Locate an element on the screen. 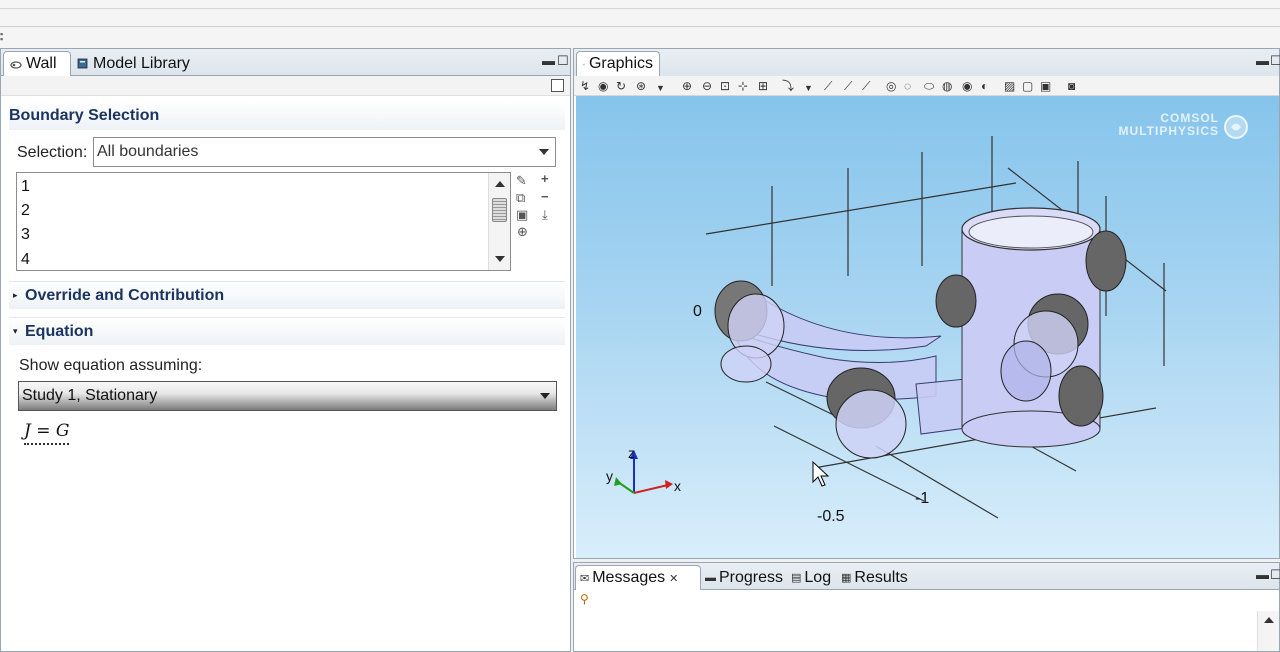 This screenshot has height=652, width=1280. selection-value: All boundaries is located at coordinates (148, 151).